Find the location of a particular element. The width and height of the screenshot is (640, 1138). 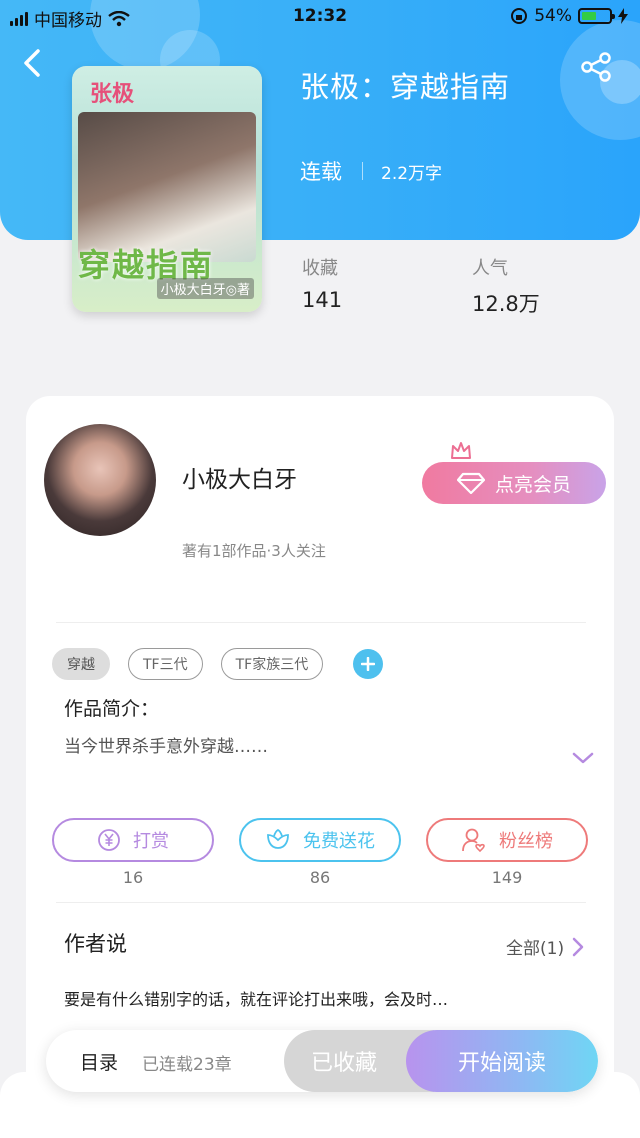

flower-icon is located at coordinates (278, 838).